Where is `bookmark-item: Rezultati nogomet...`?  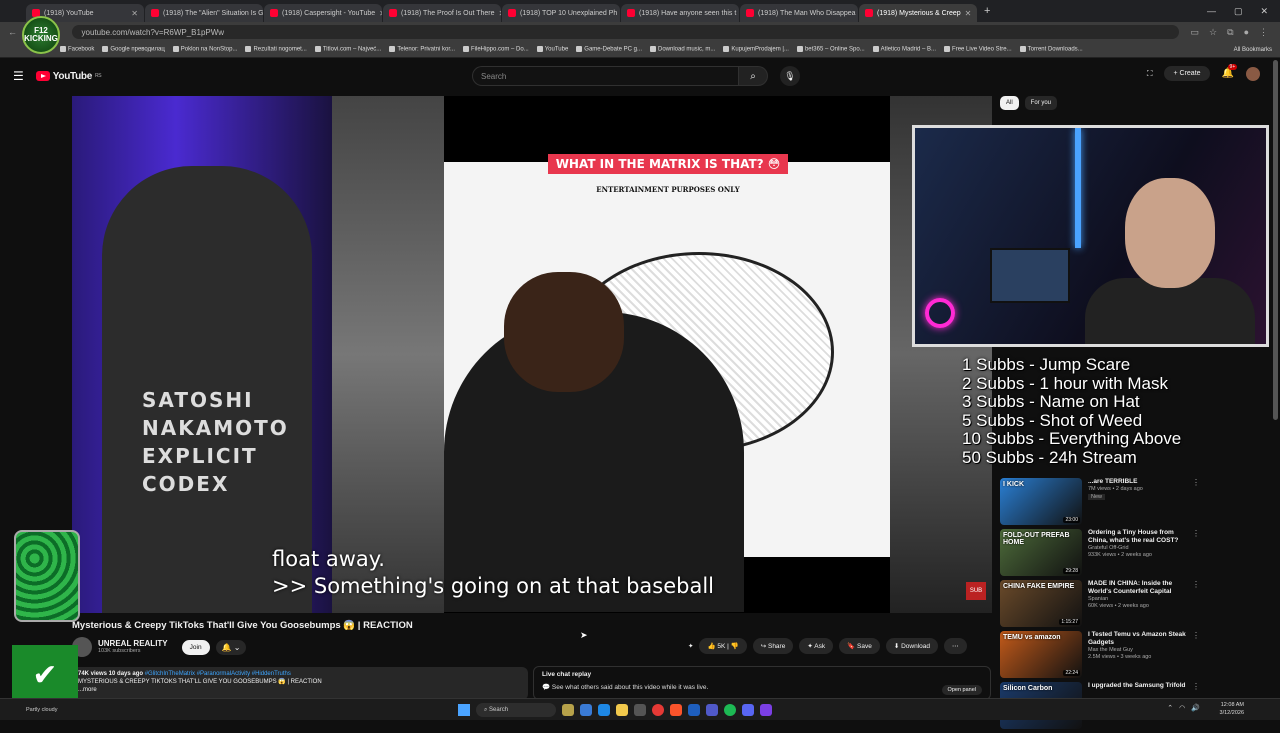
bookmark-item: Rezultati nogomet... is located at coordinates (276, 49).